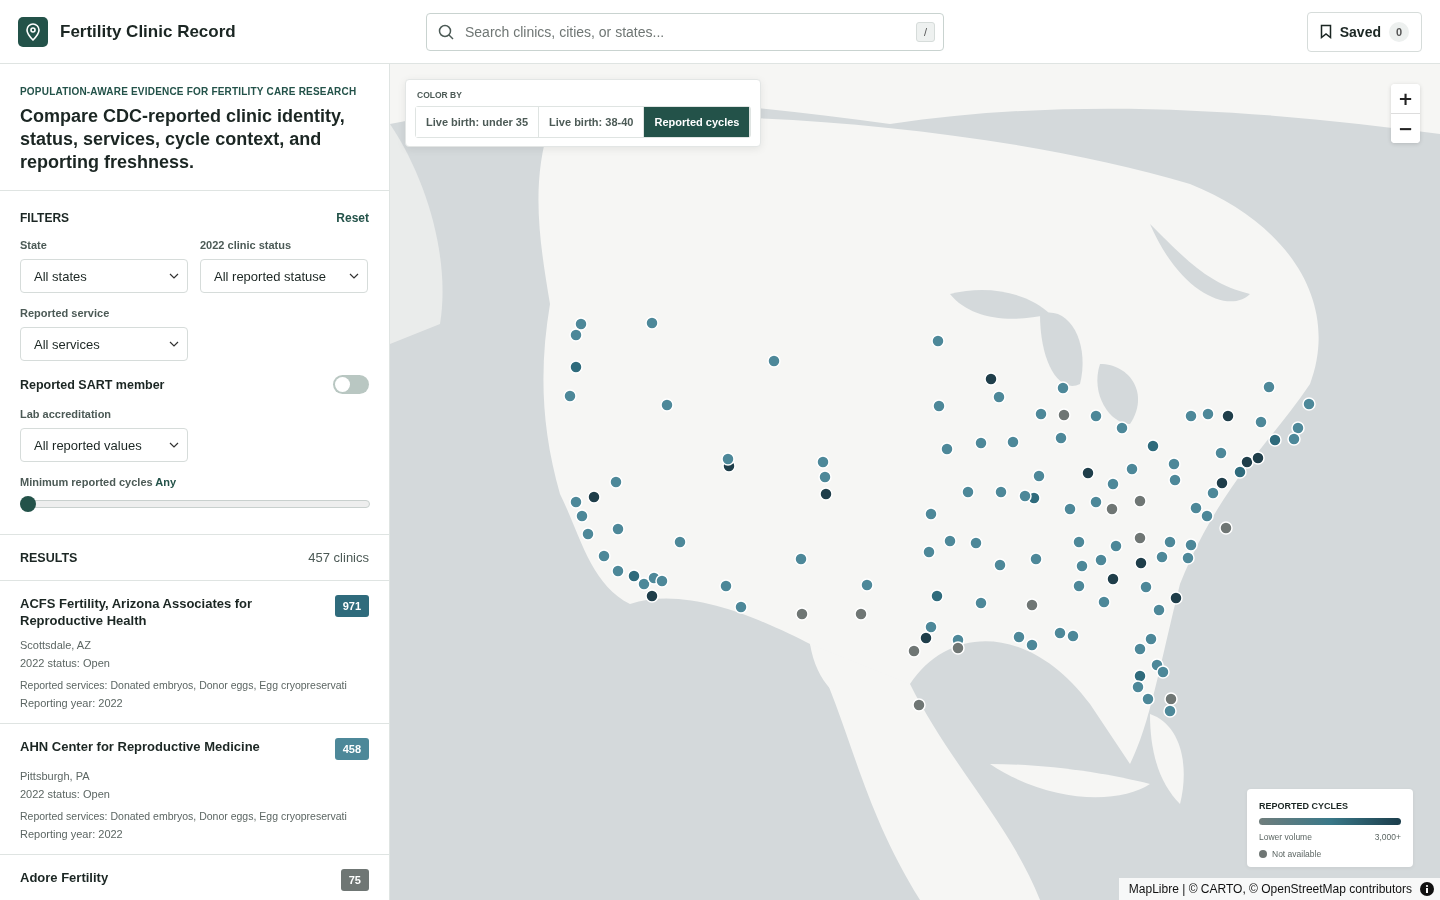 The image size is (1440, 900). Describe the element at coordinates (1399, 31) in the screenshot. I see `saved-count: 0` at that location.